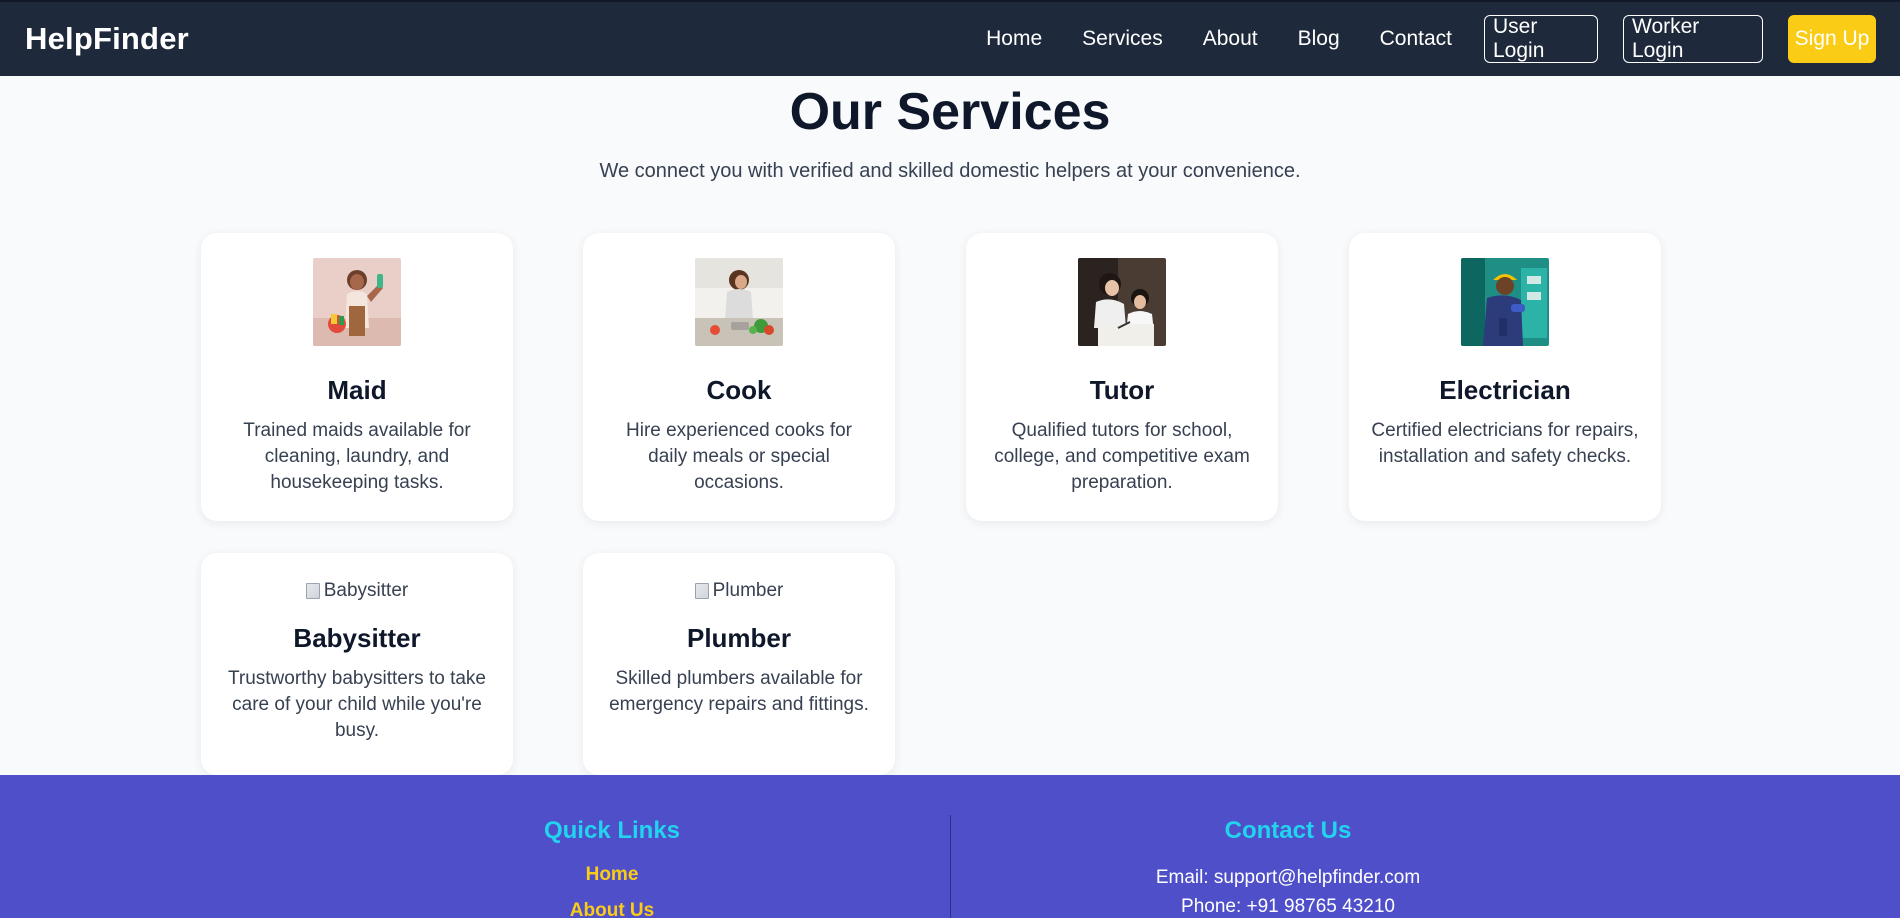 The image size is (1900, 918). Describe the element at coordinates (366, 590) in the screenshot. I see `image-alt-text: Babysitter` at that location.